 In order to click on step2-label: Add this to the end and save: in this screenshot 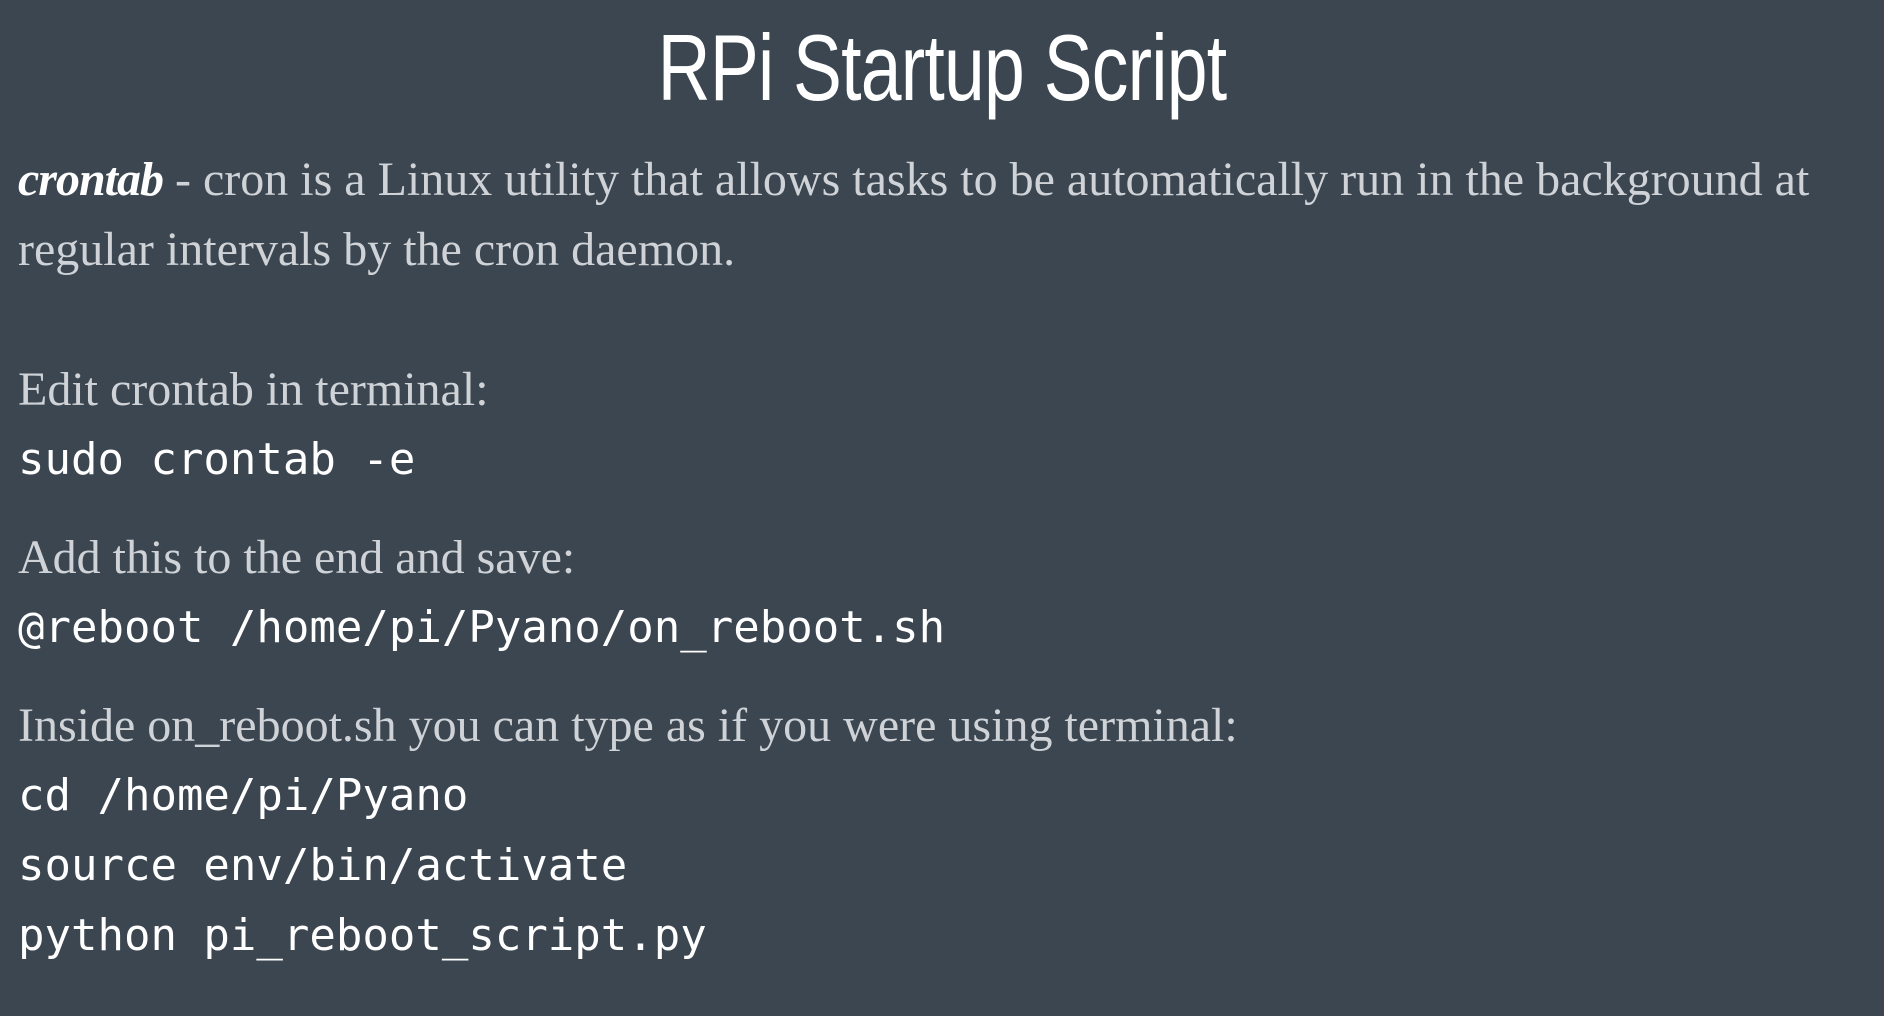, I will do `click(297, 557)`.